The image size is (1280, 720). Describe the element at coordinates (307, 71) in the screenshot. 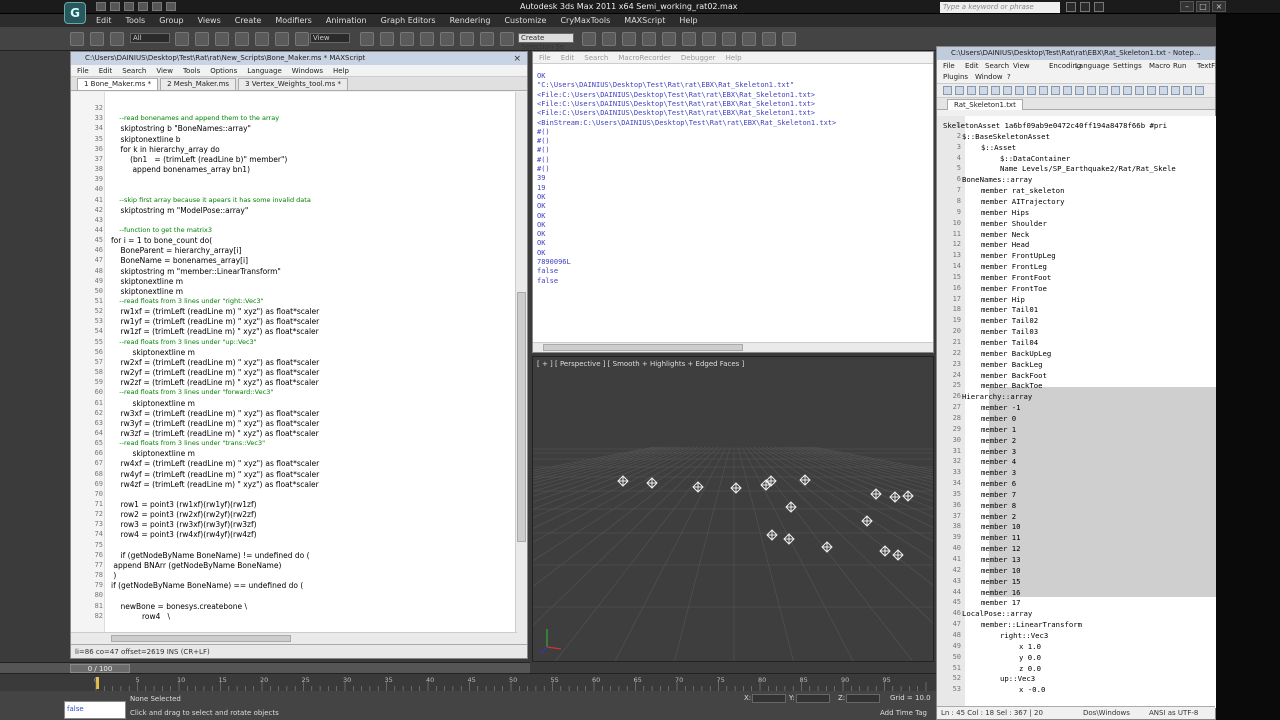

I see `menu-item: Windows` at that location.